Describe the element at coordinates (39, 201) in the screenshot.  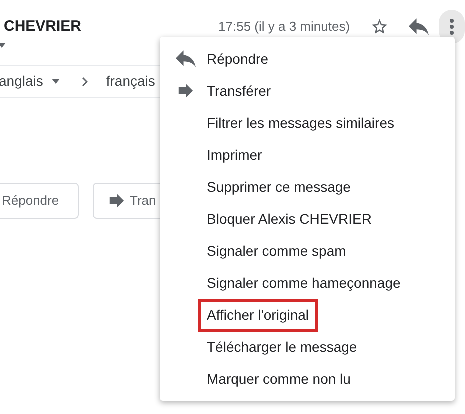
I see `reply-action-button: Répondre` at that location.